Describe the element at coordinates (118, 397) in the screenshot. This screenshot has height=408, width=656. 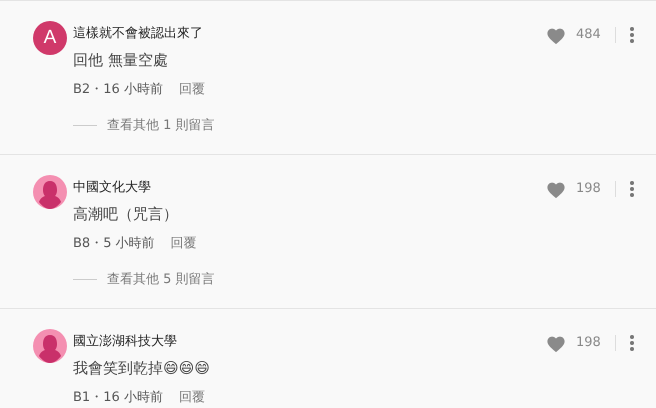
I see `comment-meta: B1・16 小時前` at that location.